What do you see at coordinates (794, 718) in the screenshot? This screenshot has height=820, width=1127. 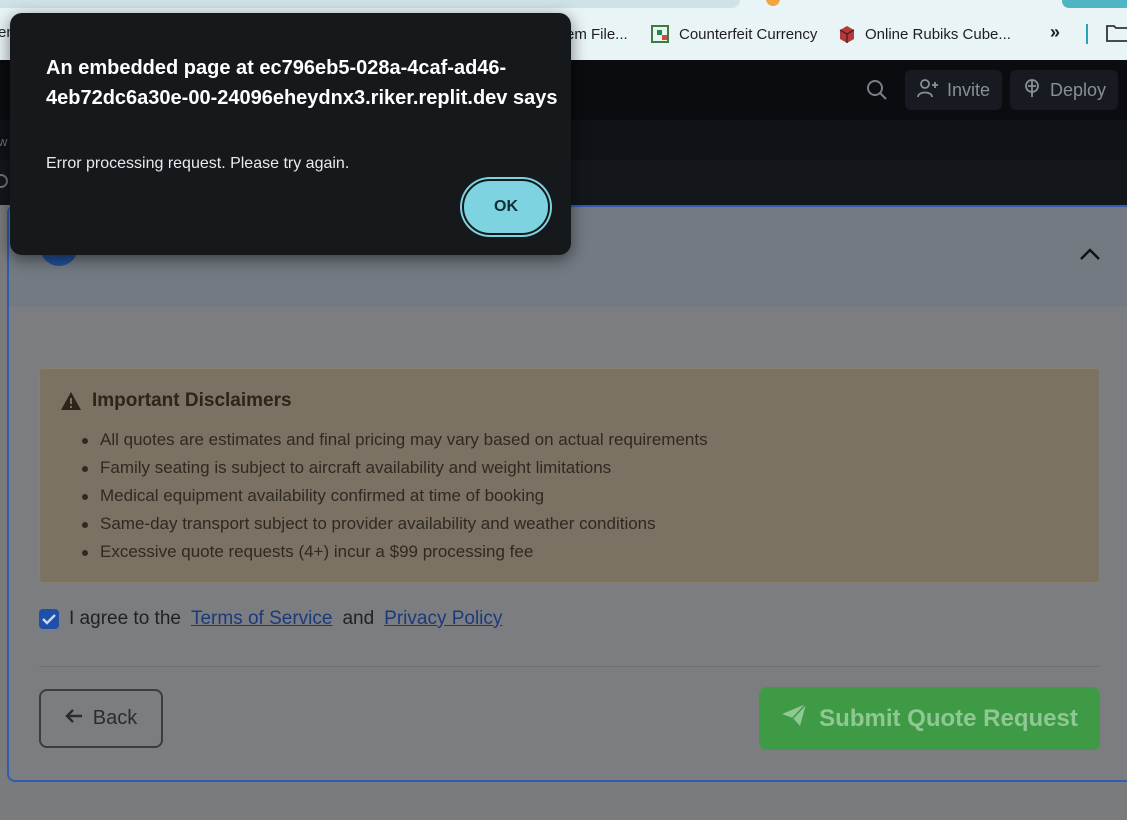 I see `paper-plane-icon` at bounding box center [794, 718].